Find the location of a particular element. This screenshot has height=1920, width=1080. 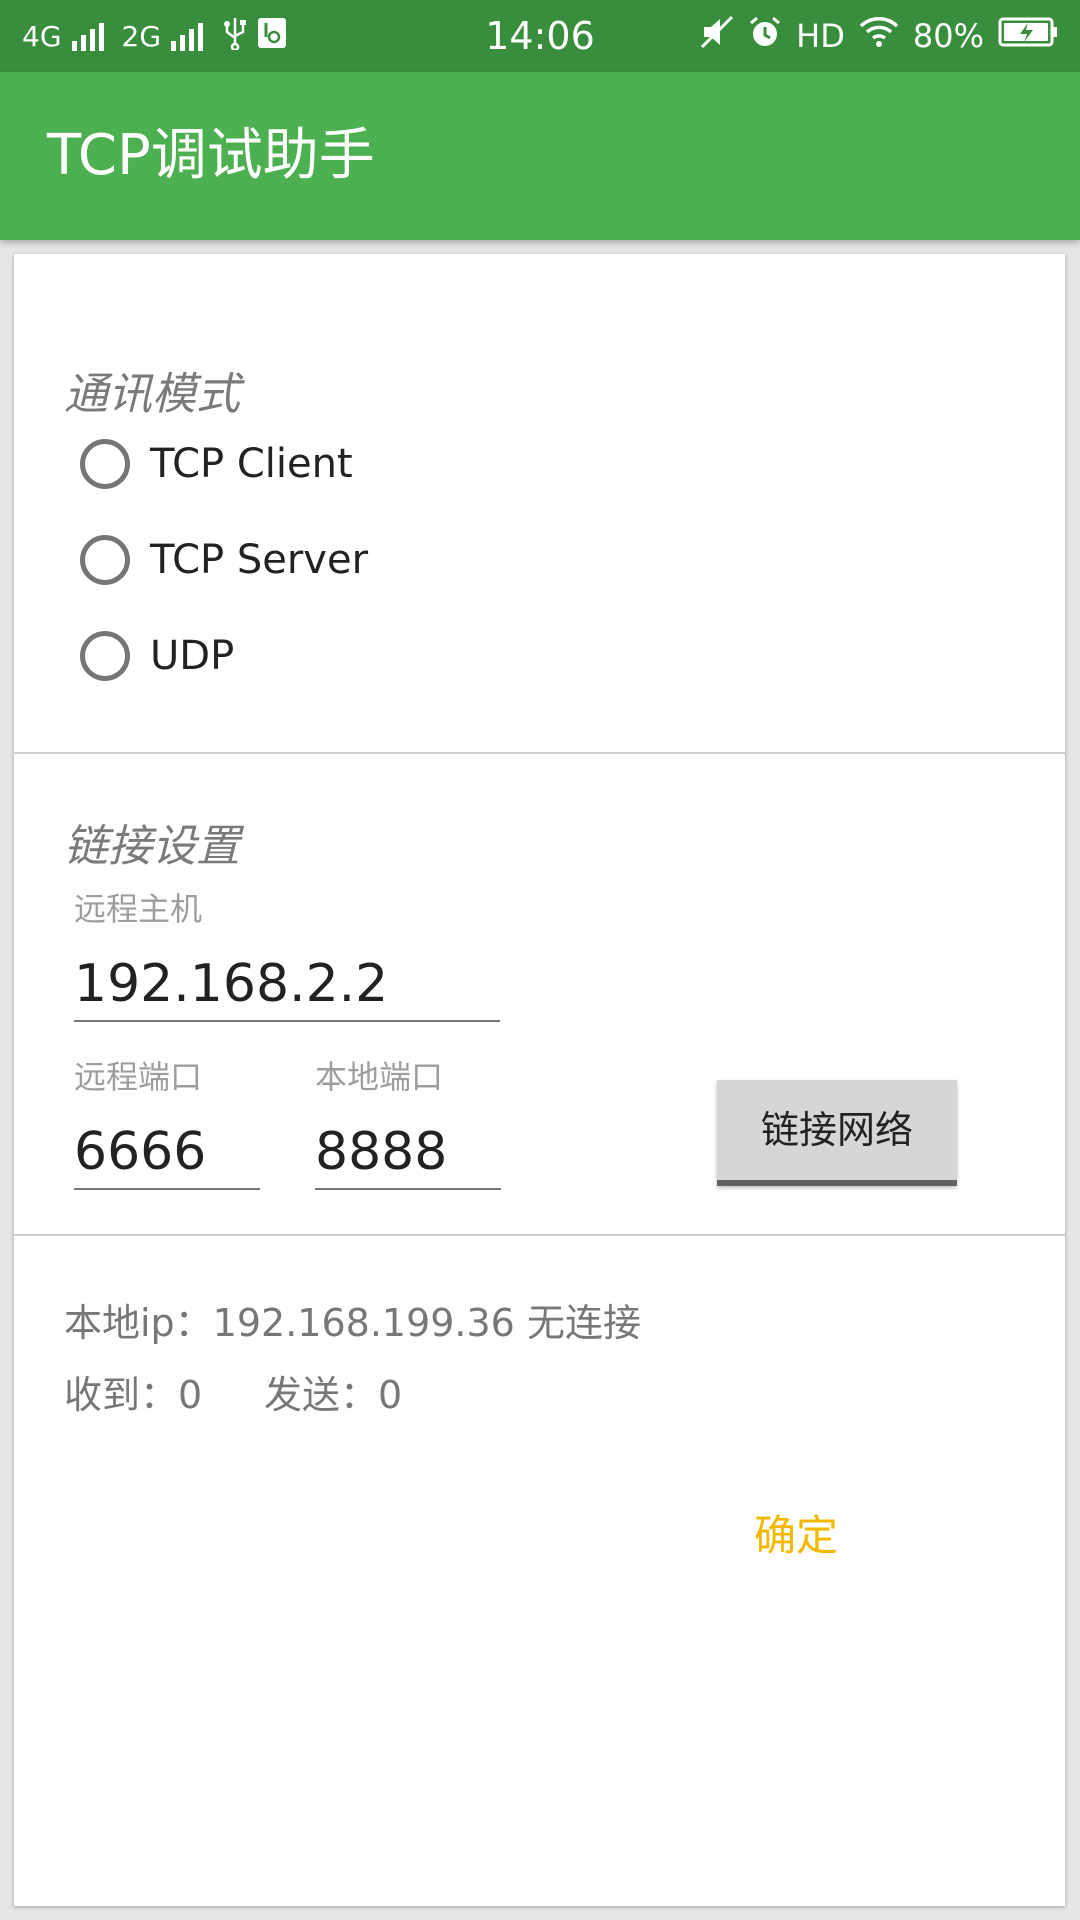

wifi-icon is located at coordinates (879, 36).